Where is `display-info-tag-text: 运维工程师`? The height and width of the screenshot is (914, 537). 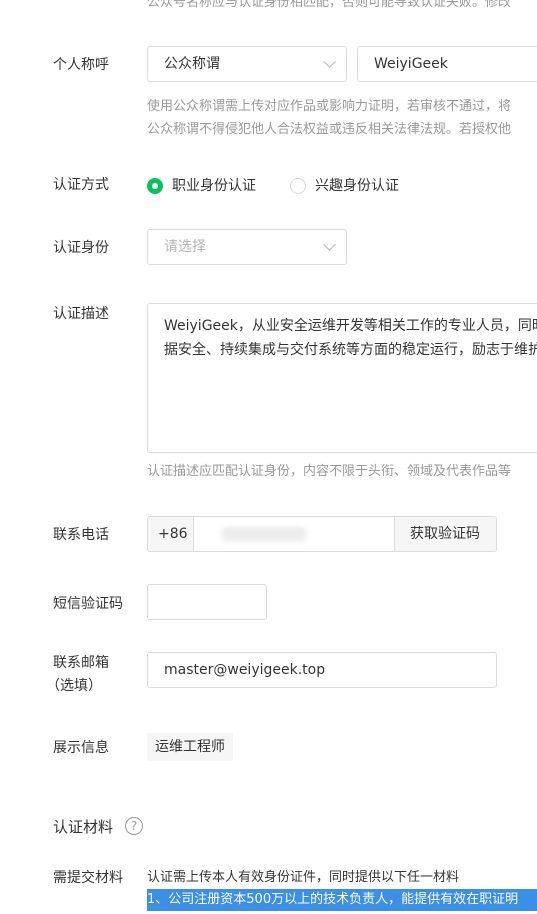
display-info-tag-text: 运维工程师 is located at coordinates (190, 747).